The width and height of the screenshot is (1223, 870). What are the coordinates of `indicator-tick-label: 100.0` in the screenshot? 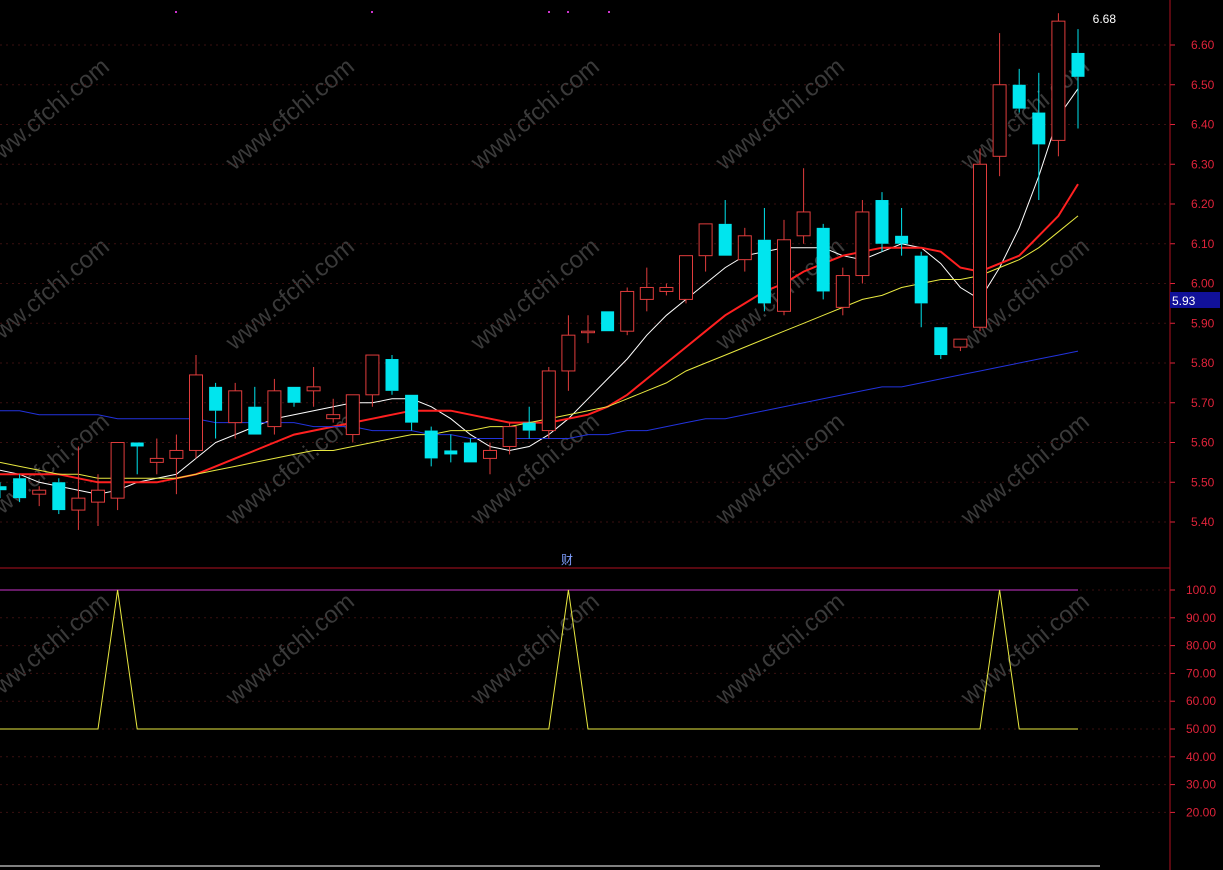 It's located at (1201, 590).